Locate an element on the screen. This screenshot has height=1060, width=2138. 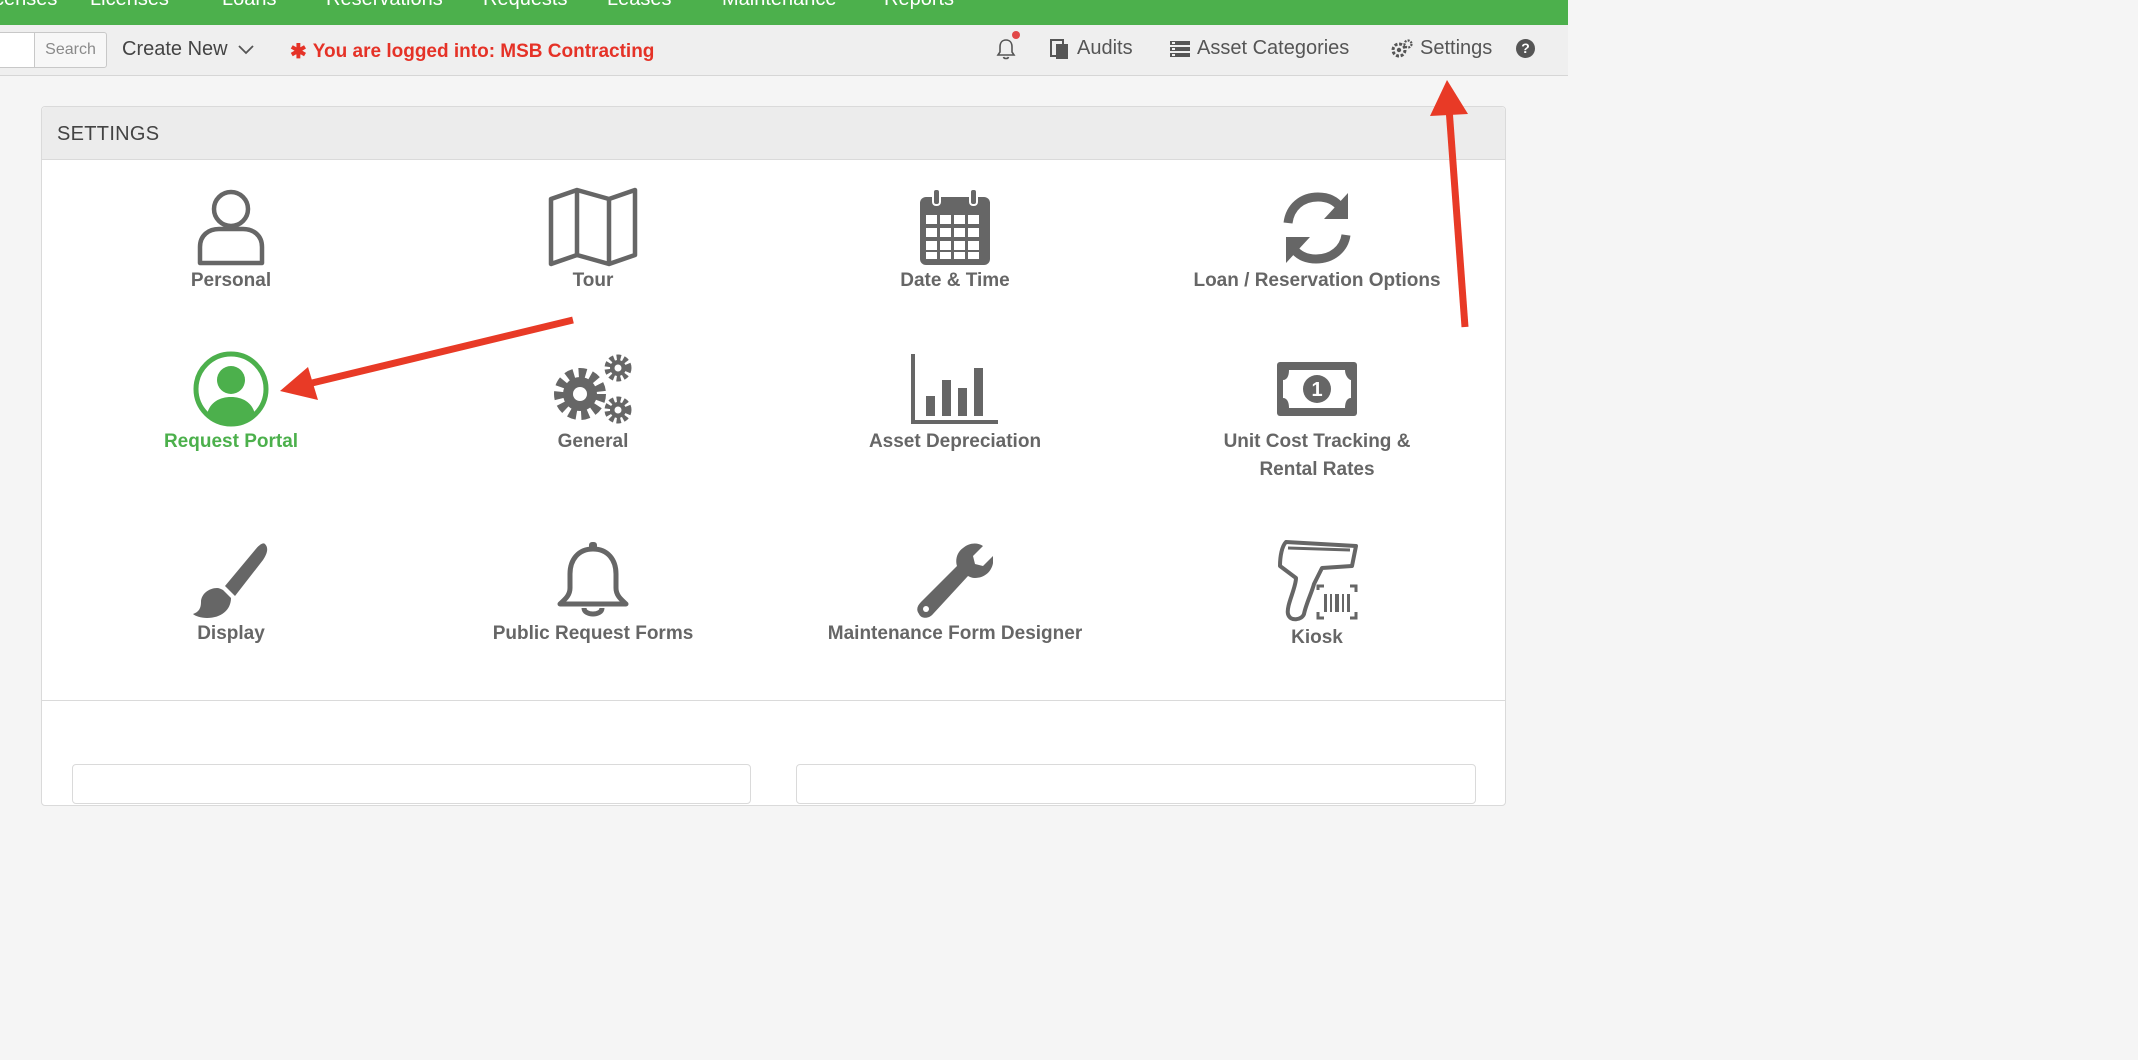
tile-maintenance-form-designer: Maintenance Form Designer is located at coordinates (955, 594).